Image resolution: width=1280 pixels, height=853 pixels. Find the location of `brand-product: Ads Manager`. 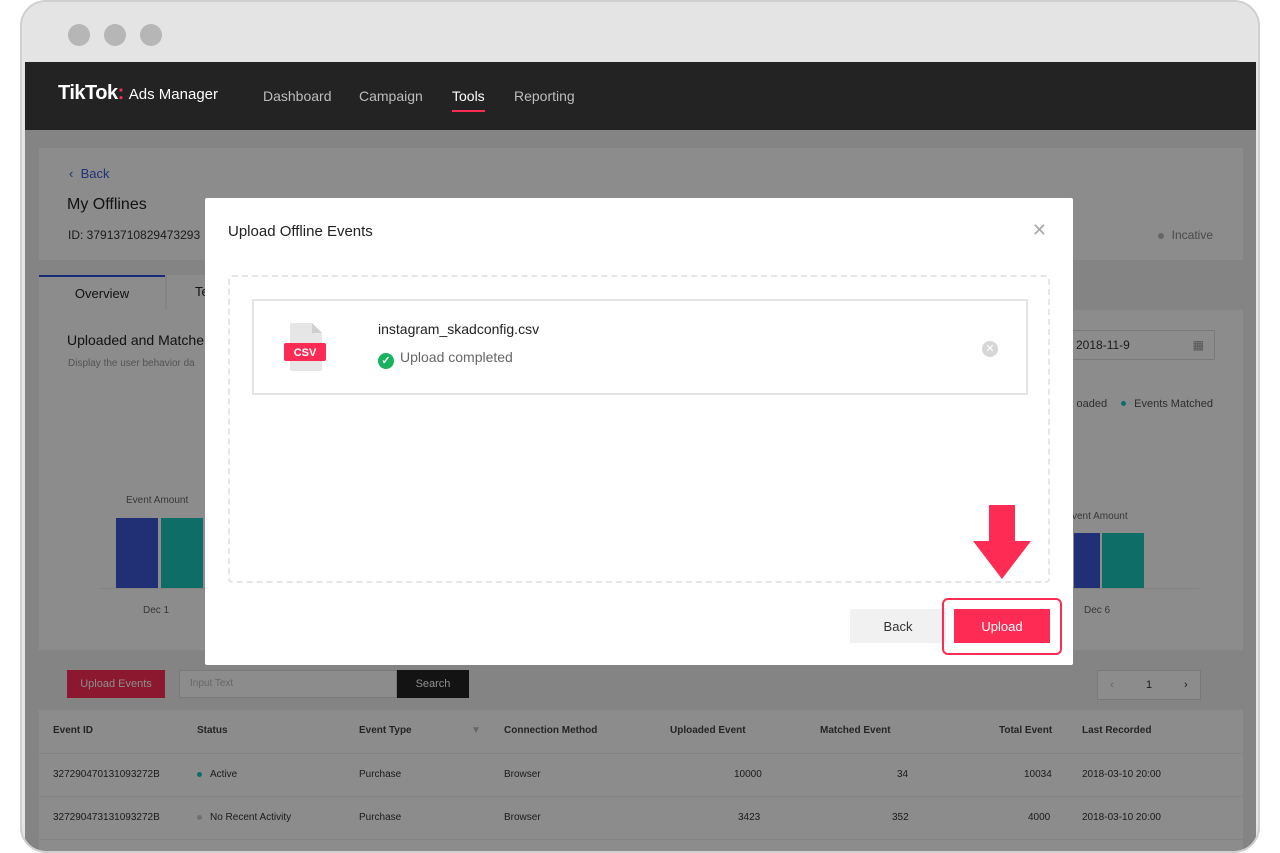

brand-product: Ads Manager is located at coordinates (173, 94).